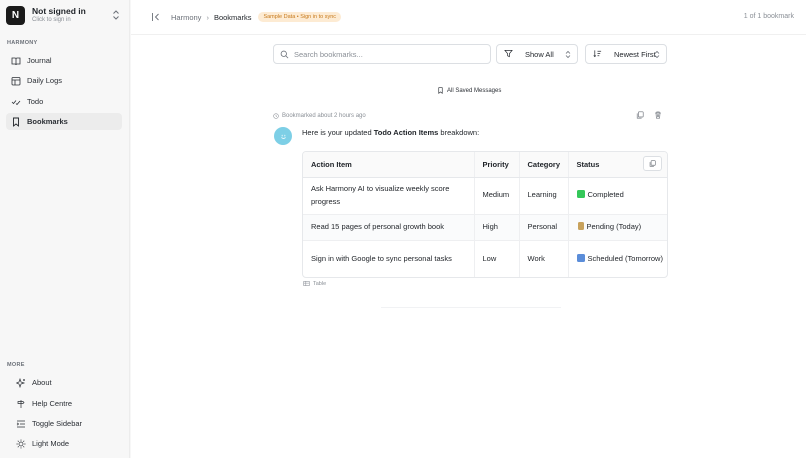 The height and width of the screenshot is (458, 806). I want to click on book-open-icon, so click(16, 61).